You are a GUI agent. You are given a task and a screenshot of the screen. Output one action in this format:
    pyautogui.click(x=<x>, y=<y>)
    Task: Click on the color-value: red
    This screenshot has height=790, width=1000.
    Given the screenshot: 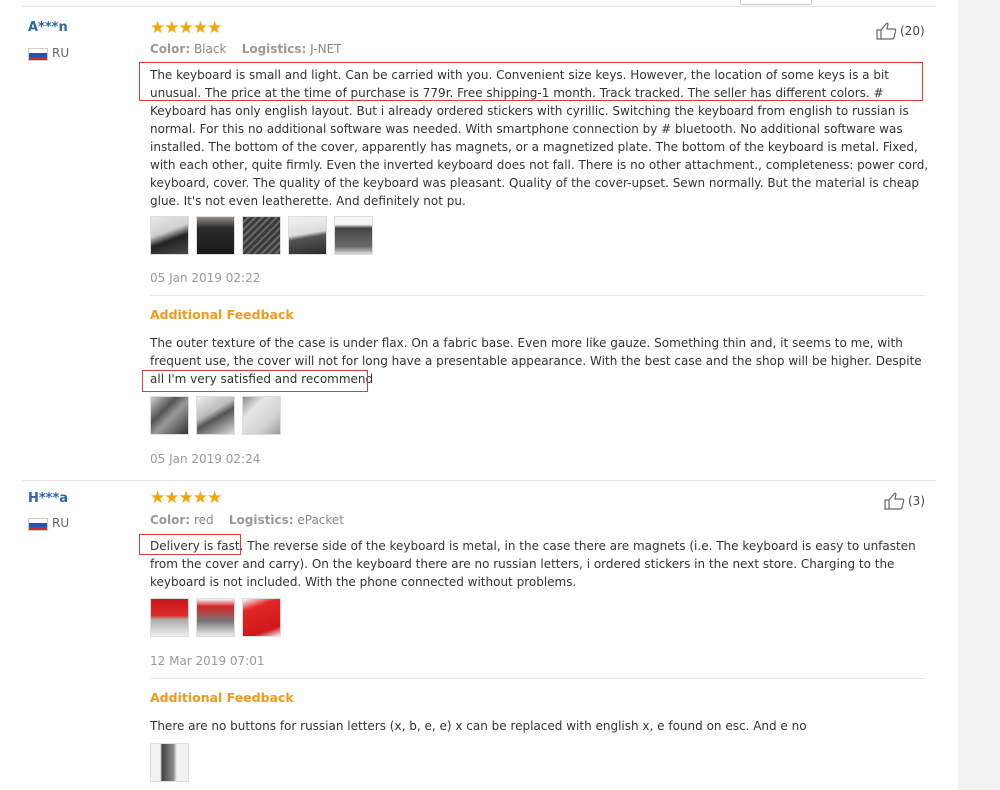 What is the action you would take?
    pyautogui.click(x=203, y=520)
    